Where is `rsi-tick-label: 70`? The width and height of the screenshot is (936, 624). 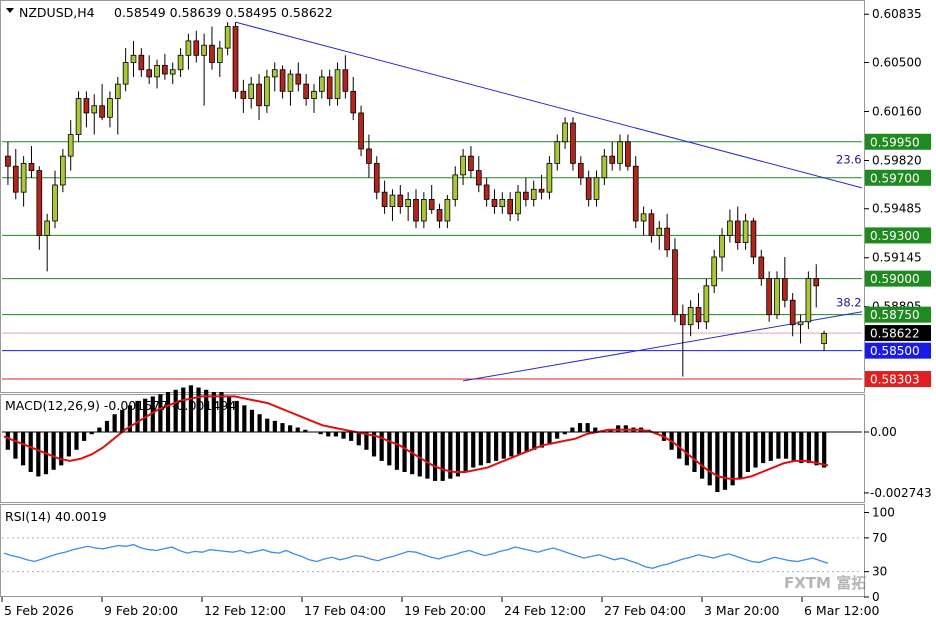
rsi-tick-label: 70 is located at coordinates (879, 538).